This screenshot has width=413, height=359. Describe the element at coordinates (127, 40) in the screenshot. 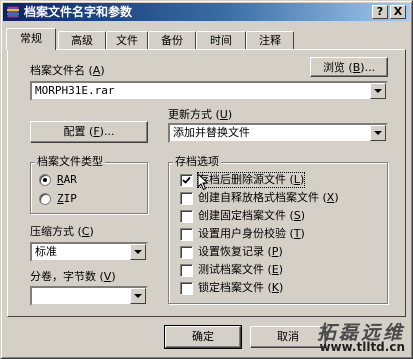

I see `tab-files: 文件` at that location.